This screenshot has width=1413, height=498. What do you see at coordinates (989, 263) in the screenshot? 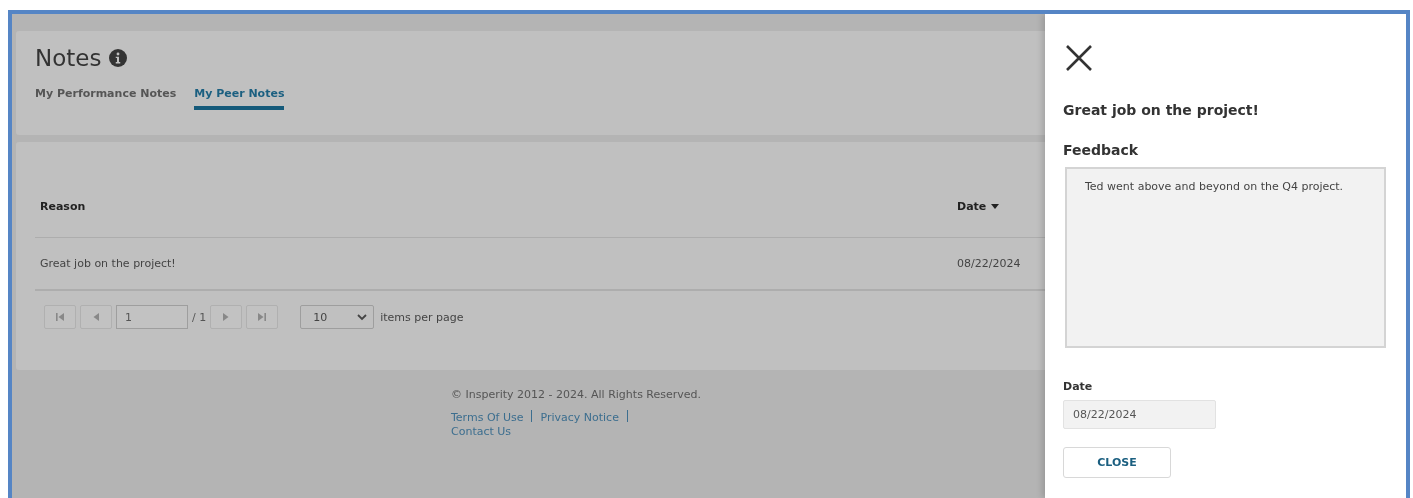
I see `table-cell-text: 08/22/2024` at bounding box center [989, 263].